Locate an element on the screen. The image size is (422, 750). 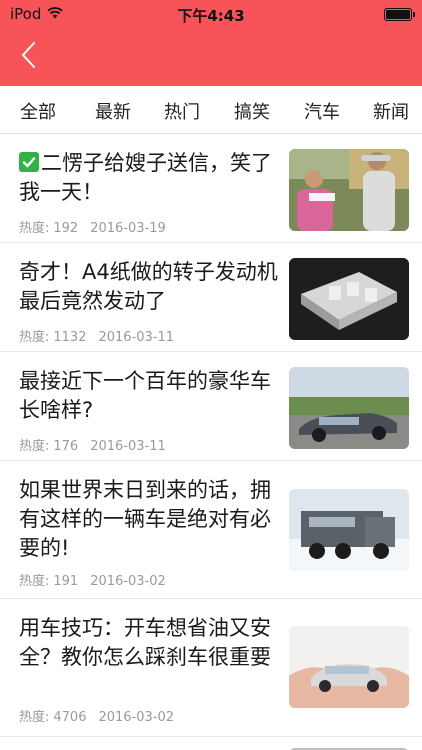
chevron-left-icon is located at coordinates (28, 57).